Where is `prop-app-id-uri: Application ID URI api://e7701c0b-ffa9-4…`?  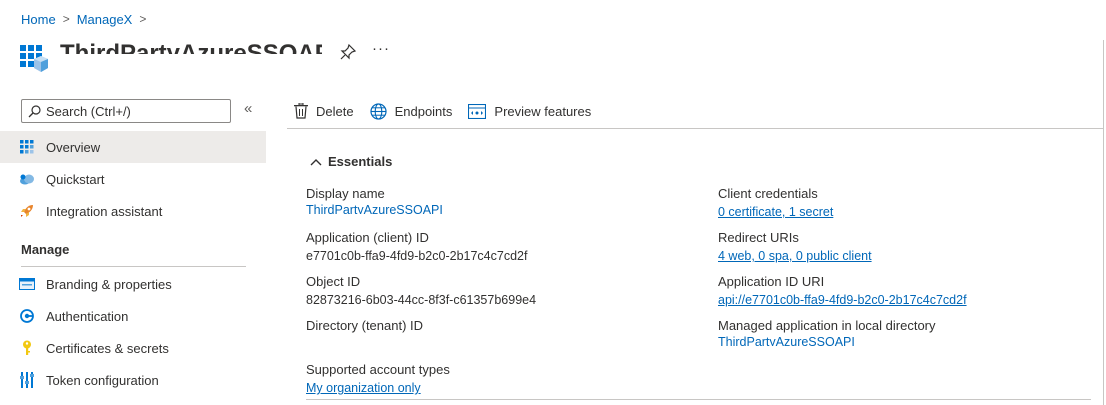 prop-app-id-uri: Application ID URI api://e7701c0b-ffa9-4… is located at coordinates (842, 291).